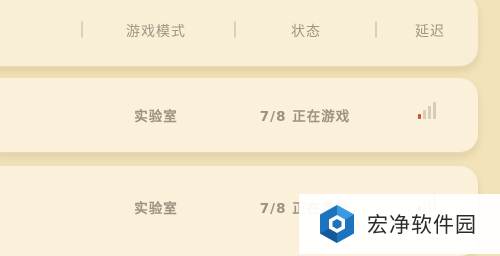 Image resolution: width=500 pixels, height=256 pixels. I want to click on hongjing-logo-icon, so click(337, 224).